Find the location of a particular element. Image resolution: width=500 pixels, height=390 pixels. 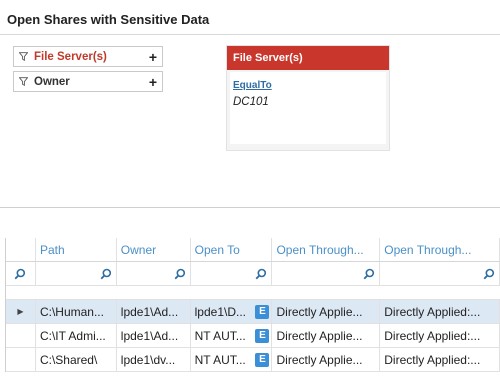

active-filter-card: File Server(s) EqualTo DC101 is located at coordinates (308, 98).